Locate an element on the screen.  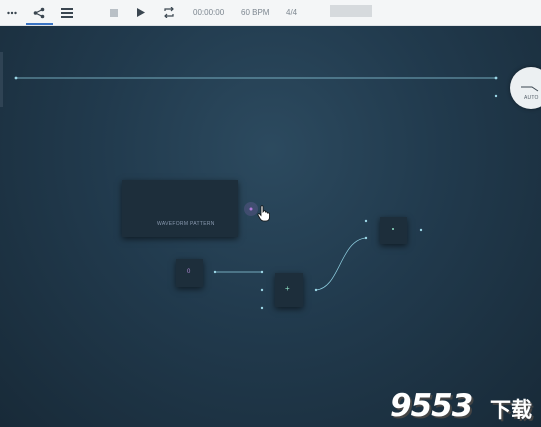
list-view-icon is located at coordinates (67, 12).